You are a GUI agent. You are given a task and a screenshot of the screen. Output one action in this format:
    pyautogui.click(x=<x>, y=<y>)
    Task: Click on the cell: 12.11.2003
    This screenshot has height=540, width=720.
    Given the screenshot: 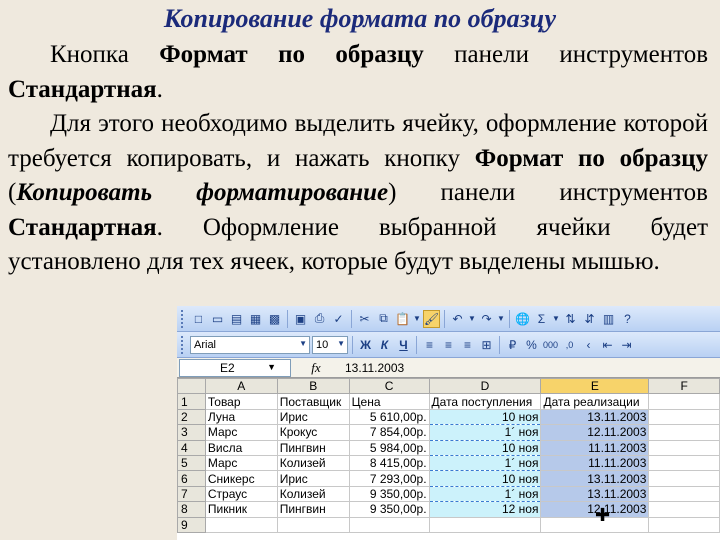 What is the action you would take?
    pyautogui.click(x=595, y=432)
    